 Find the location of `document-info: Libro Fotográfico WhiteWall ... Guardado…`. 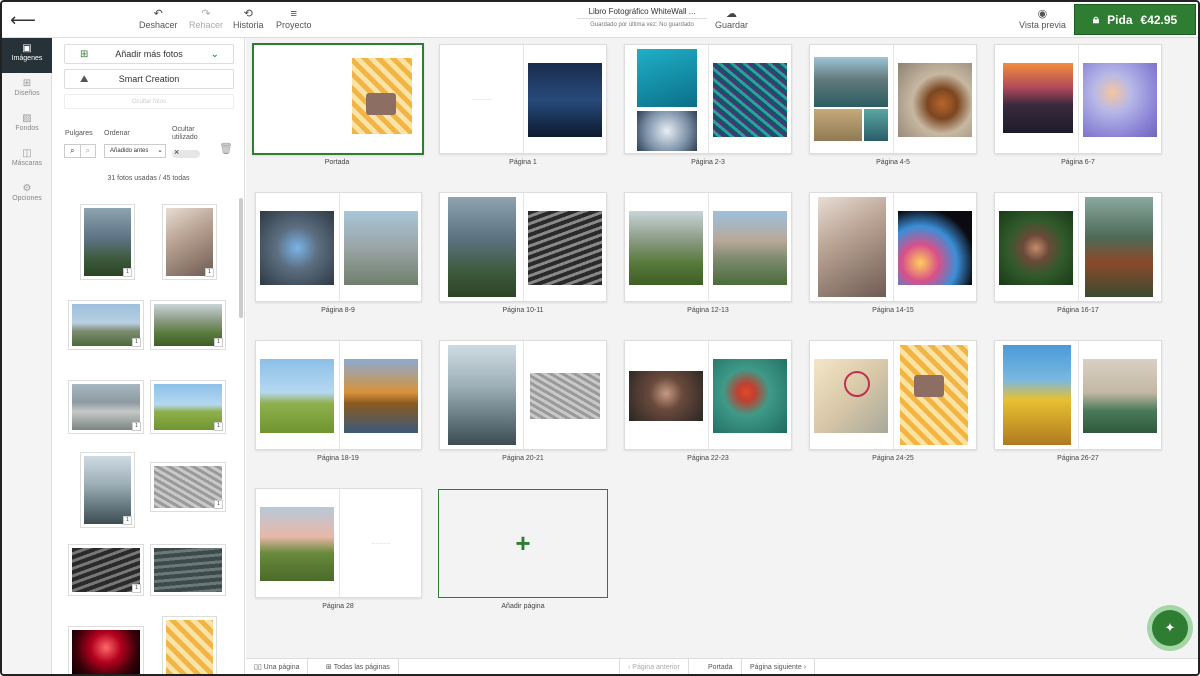

document-info: Libro Fotográfico WhiteWall ... Guardado… is located at coordinates (642, 17).